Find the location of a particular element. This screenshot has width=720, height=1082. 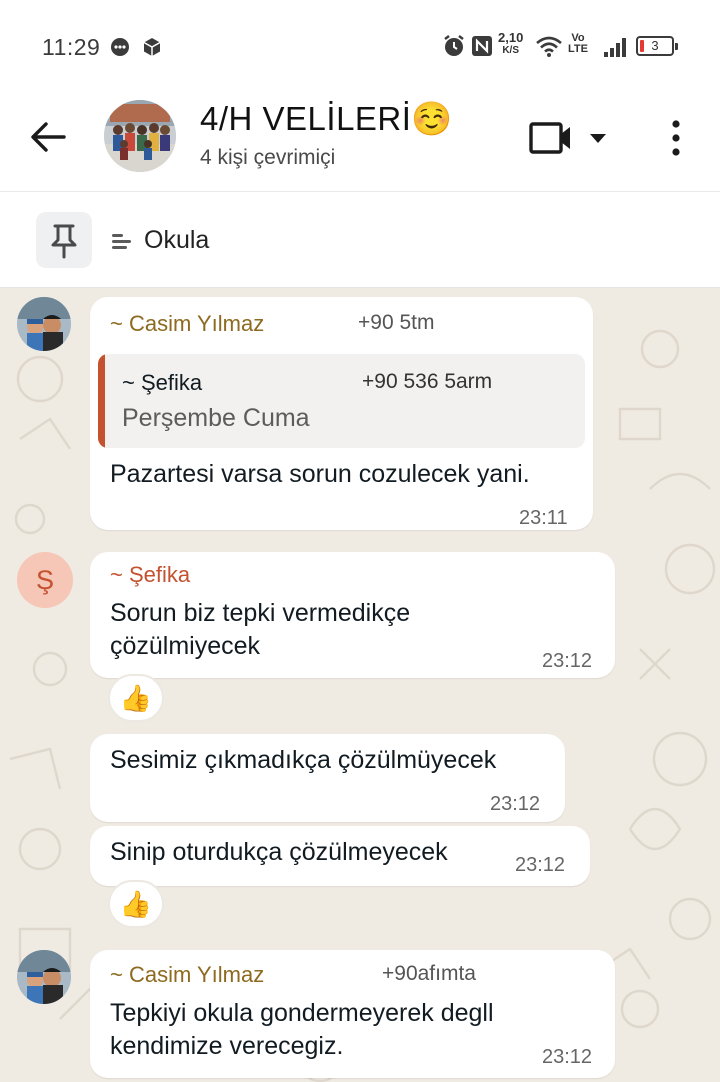

pinned-message-bar: Okula is located at coordinates (360, 240).